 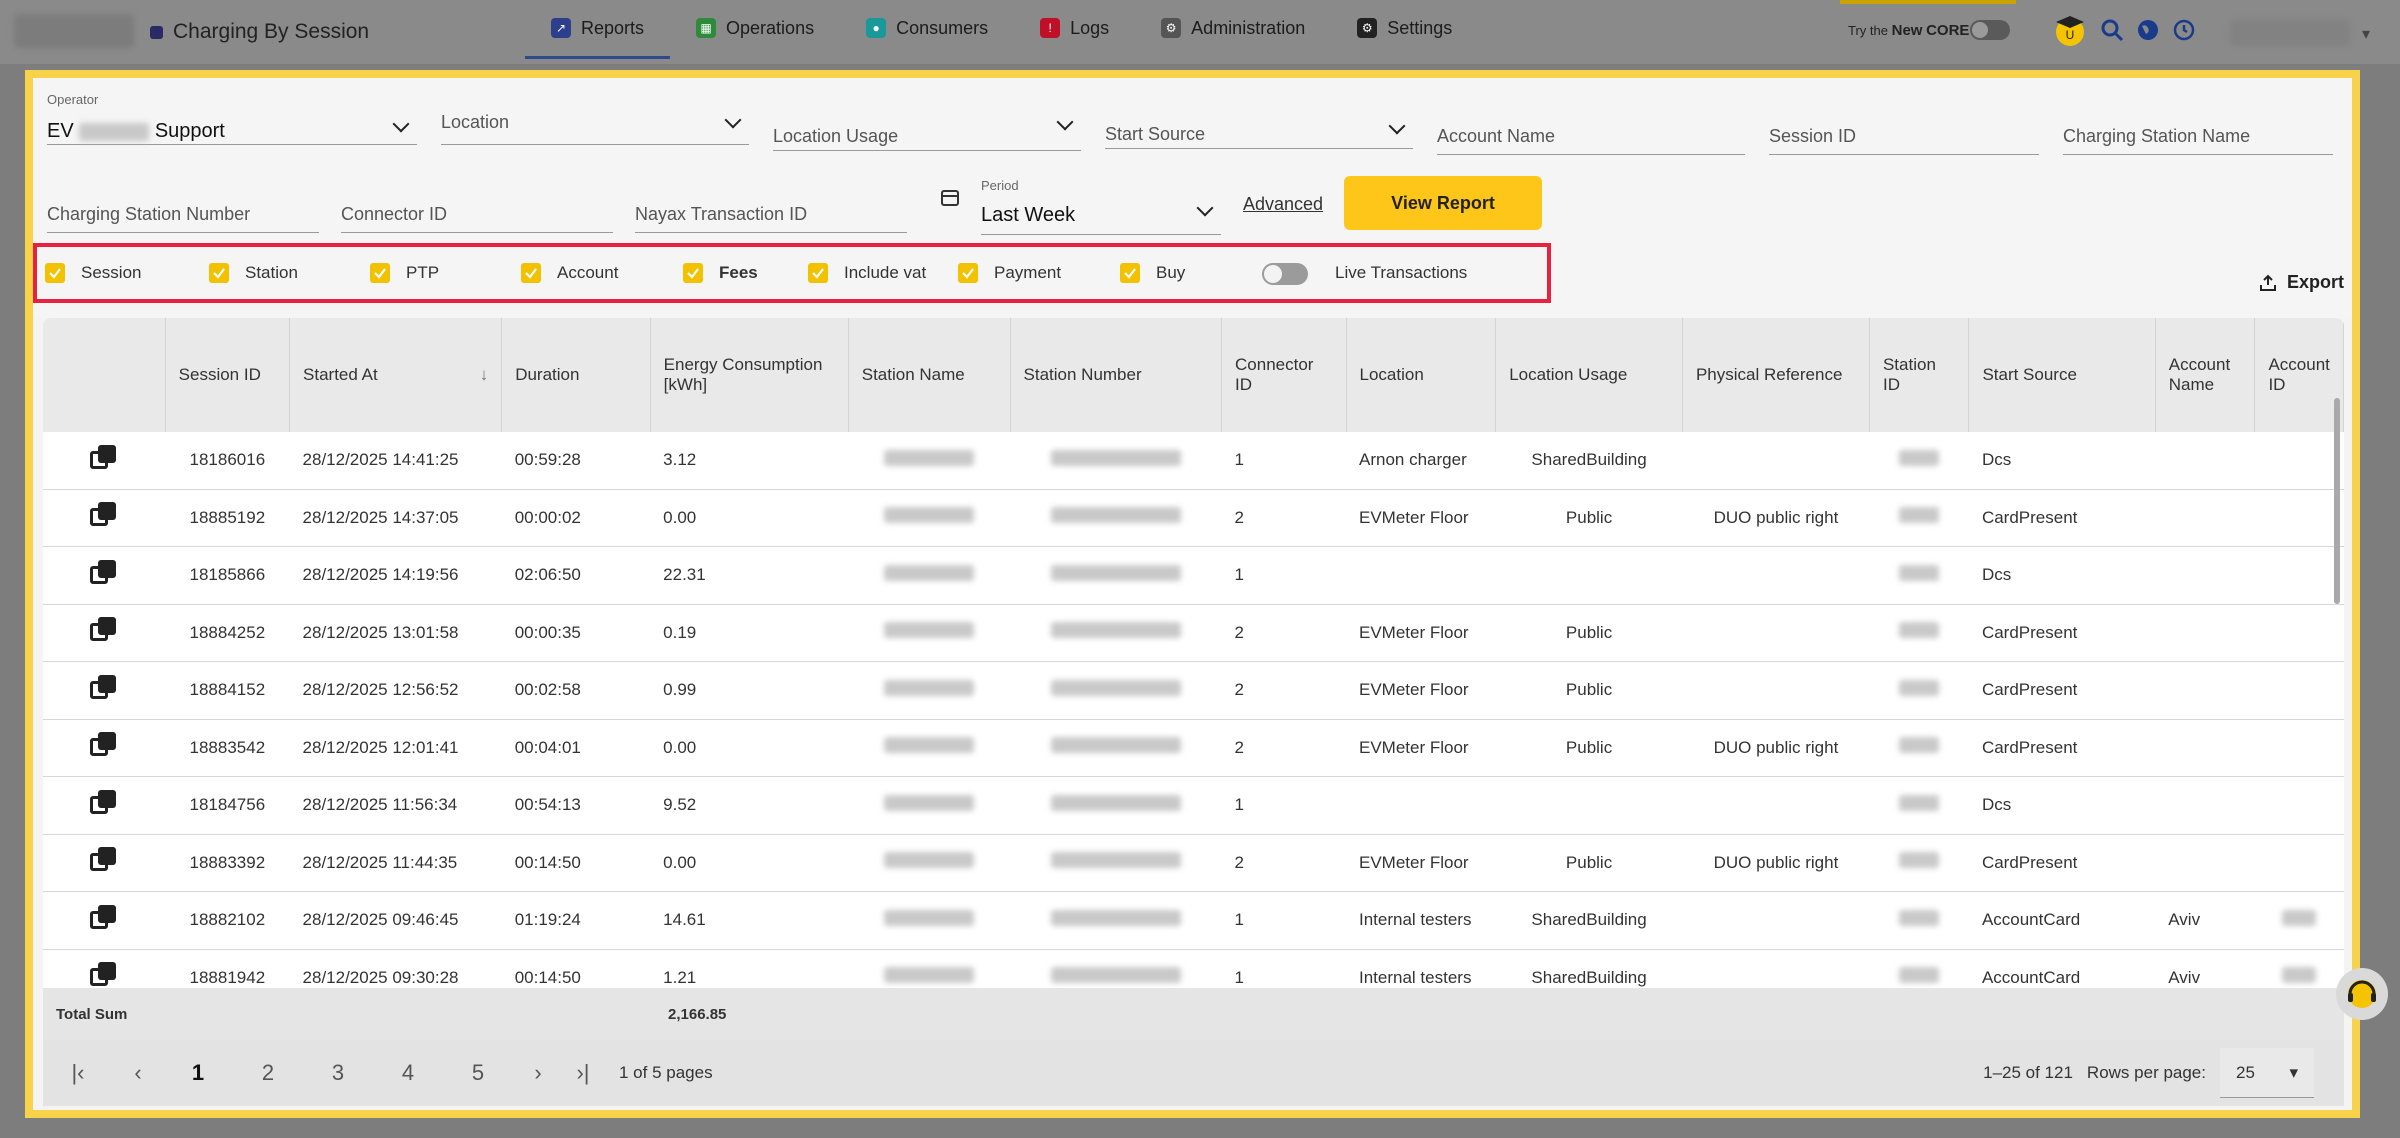 I want to click on col-physical-reference: Physical Reference, so click(x=1776, y=375).